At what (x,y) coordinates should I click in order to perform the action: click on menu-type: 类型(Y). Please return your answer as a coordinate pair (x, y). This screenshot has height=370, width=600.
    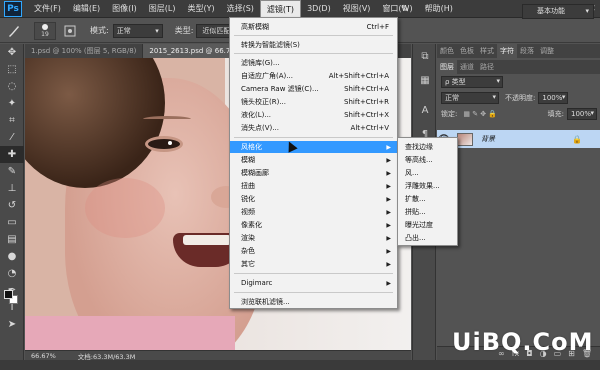
    Looking at the image, I should click on (200, 9).